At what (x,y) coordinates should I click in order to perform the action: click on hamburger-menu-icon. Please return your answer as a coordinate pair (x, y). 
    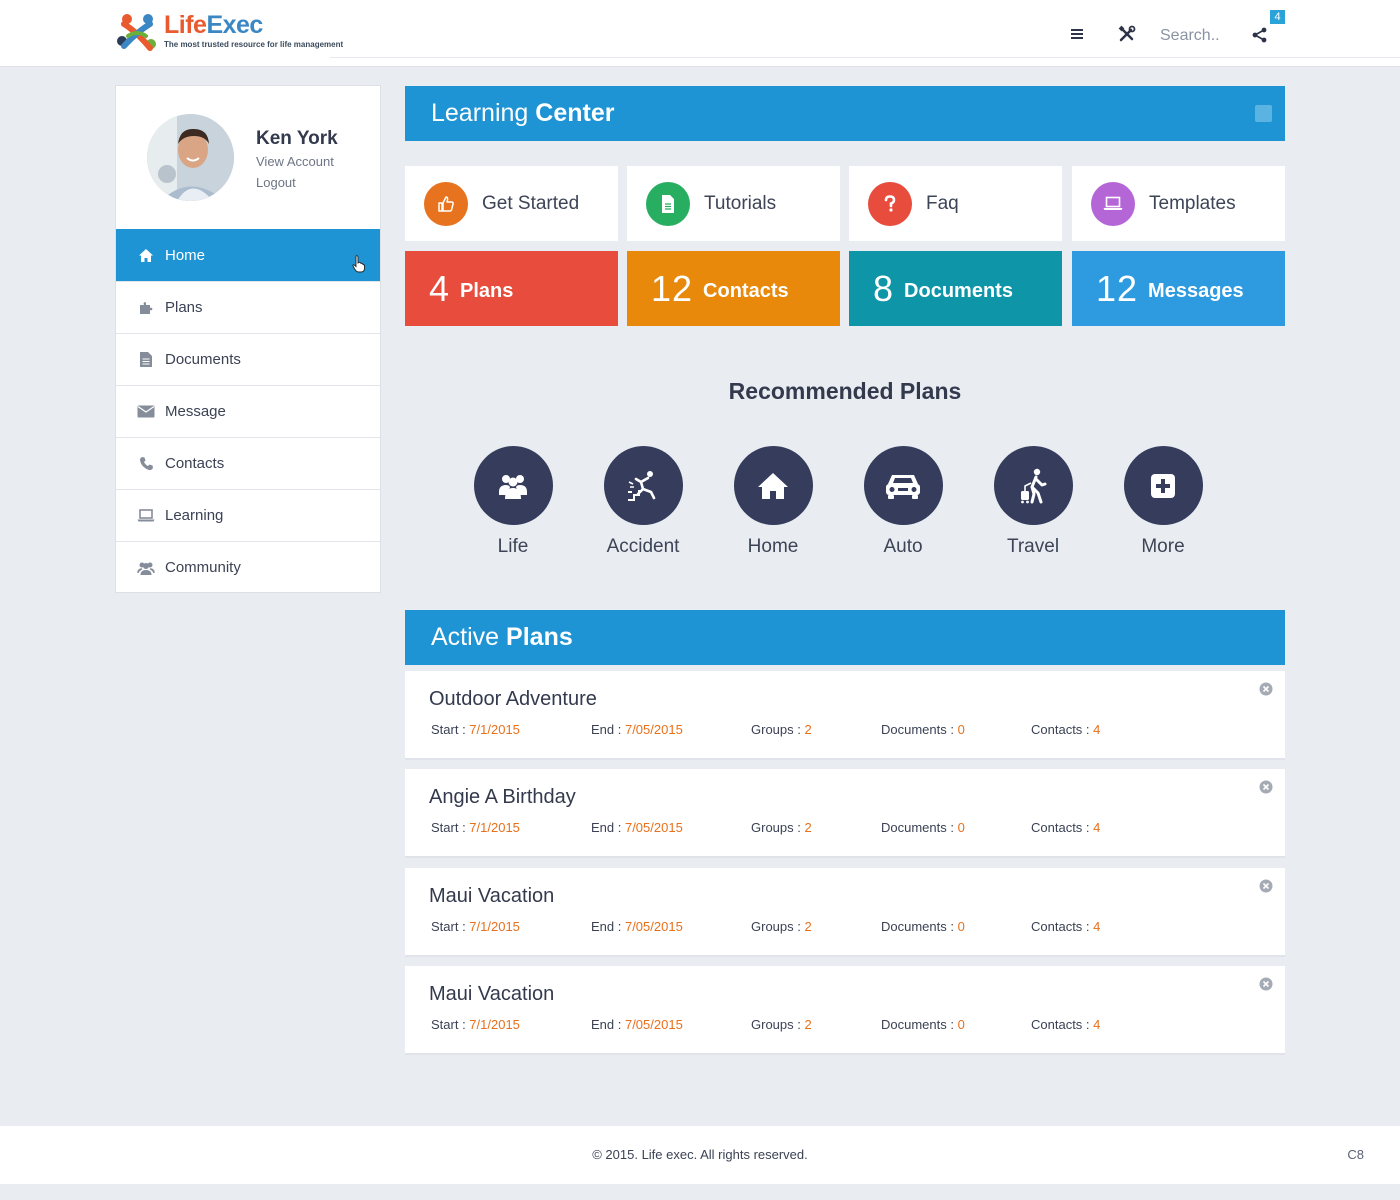
    Looking at the image, I should click on (1077, 34).